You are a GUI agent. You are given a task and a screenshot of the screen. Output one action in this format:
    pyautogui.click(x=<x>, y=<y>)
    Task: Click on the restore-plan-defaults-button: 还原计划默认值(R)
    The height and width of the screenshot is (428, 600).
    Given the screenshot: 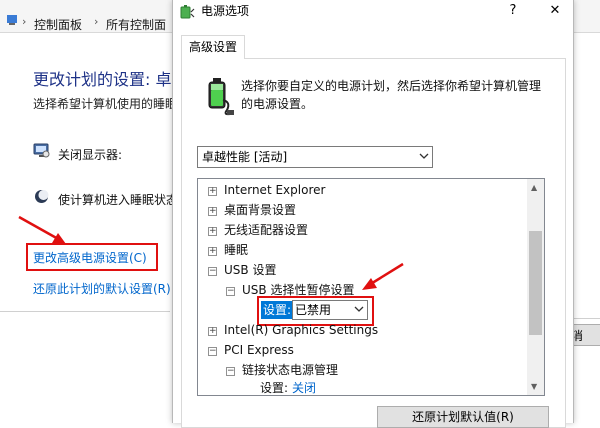 What is the action you would take?
    pyautogui.click(x=463, y=417)
    